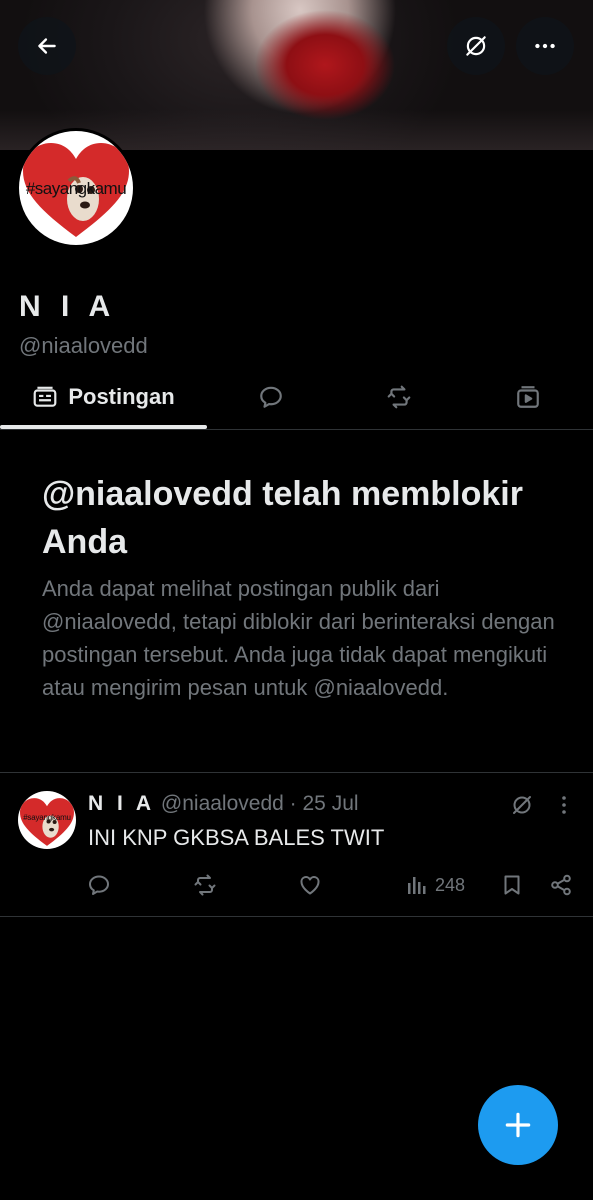 The height and width of the screenshot is (1200, 593). Describe the element at coordinates (103, 427) in the screenshot. I see `active-tab-indicator` at that location.